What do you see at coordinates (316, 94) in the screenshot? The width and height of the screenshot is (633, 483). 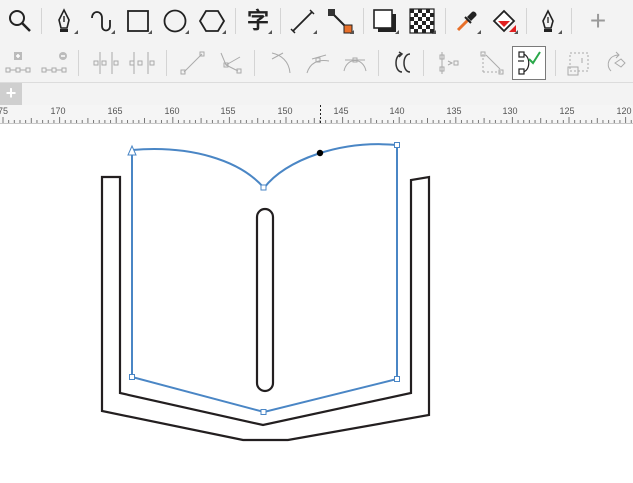 I see `document-tabs: +` at bounding box center [316, 94].